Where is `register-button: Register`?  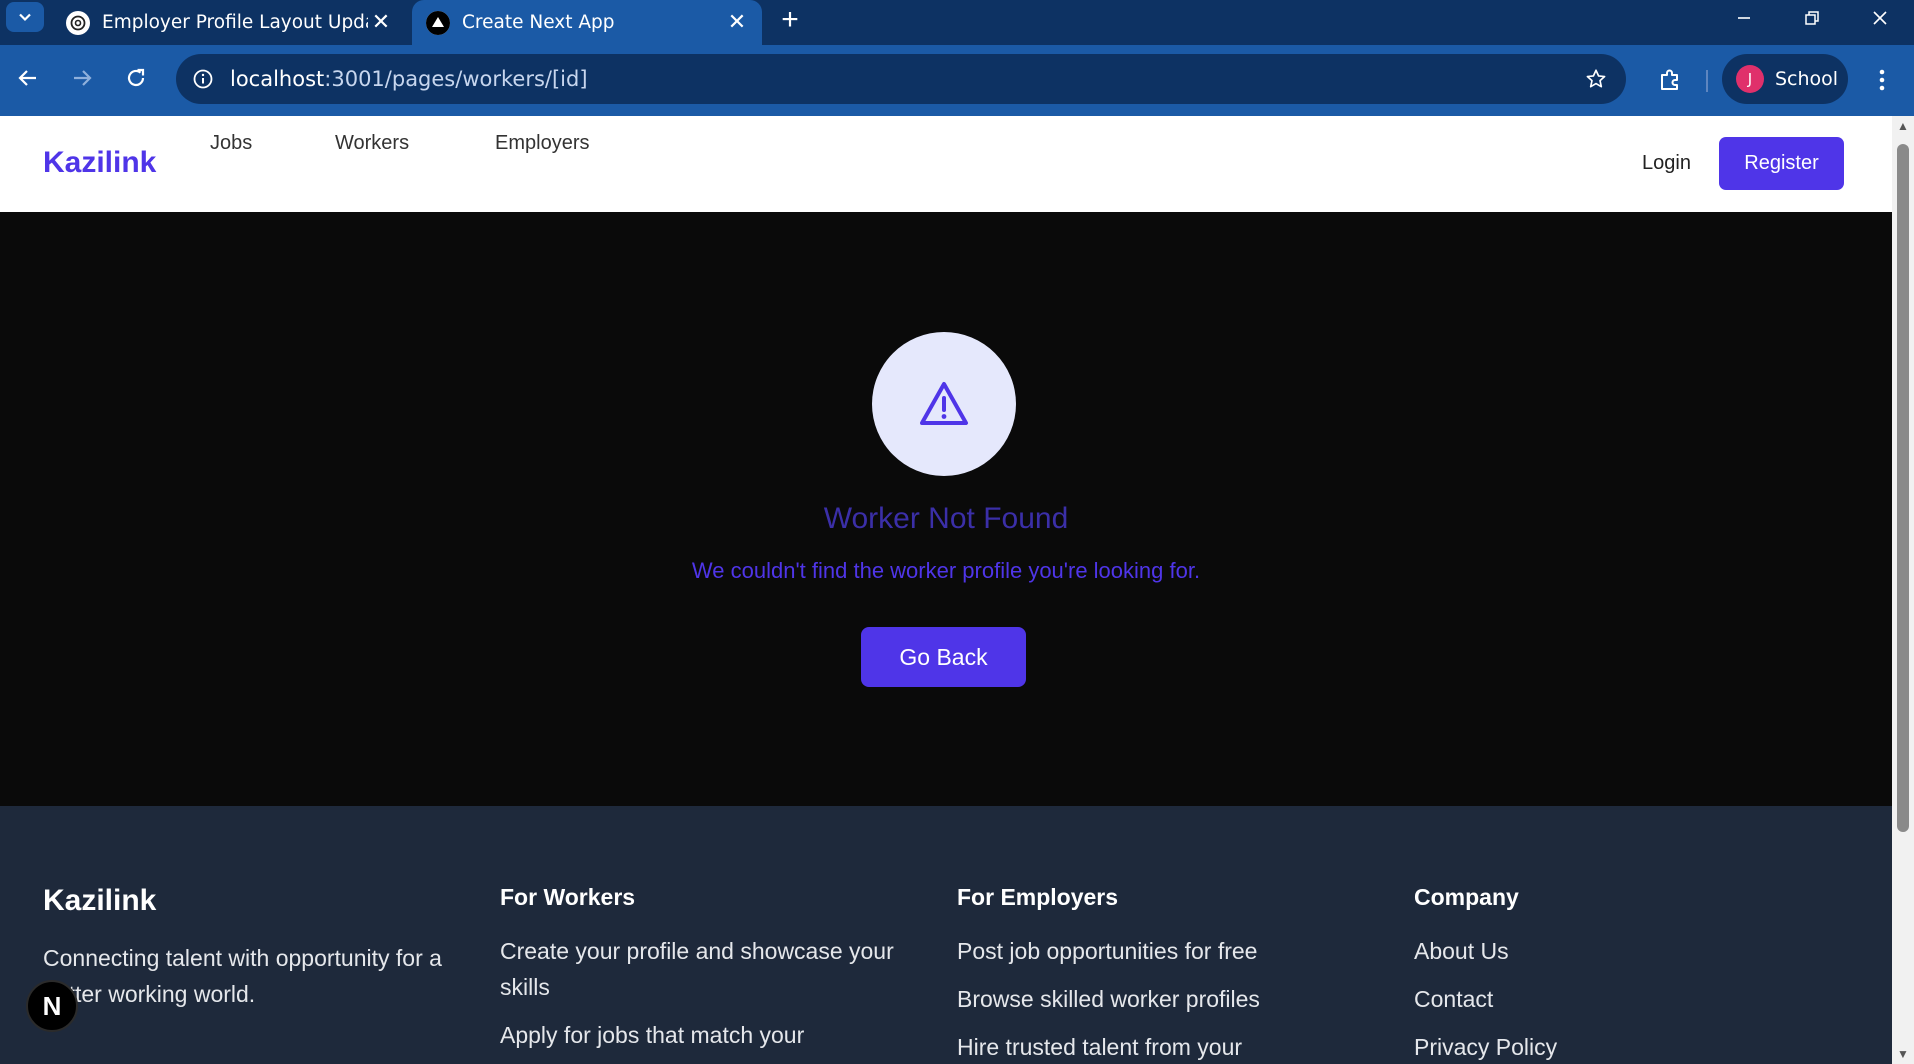 register-button: Register is located at coordinates (1781, 163).